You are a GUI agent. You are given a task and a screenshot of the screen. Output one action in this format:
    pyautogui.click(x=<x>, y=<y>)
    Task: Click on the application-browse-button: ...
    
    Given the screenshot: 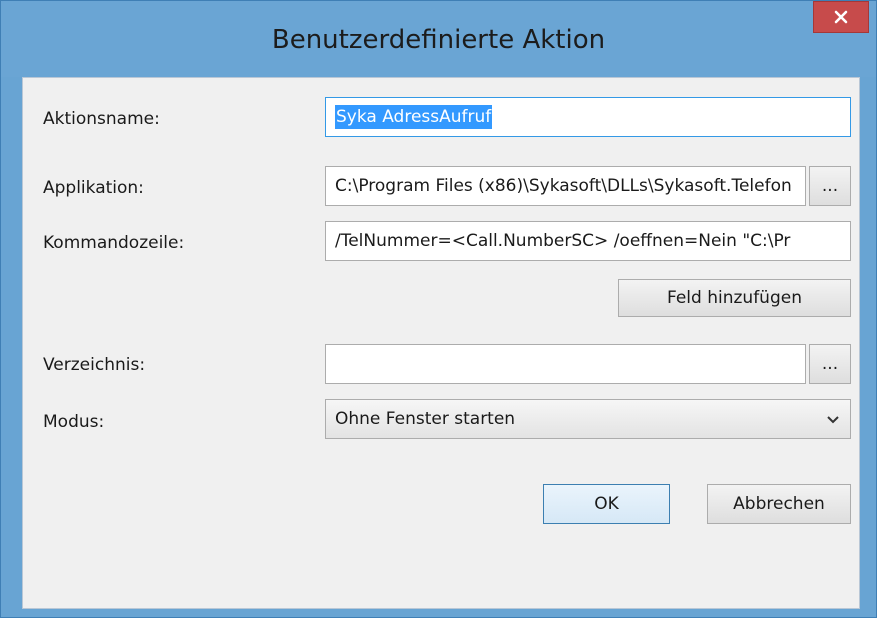 What is the action you would take?
    pyautogui.click(x=830, y=186)
    